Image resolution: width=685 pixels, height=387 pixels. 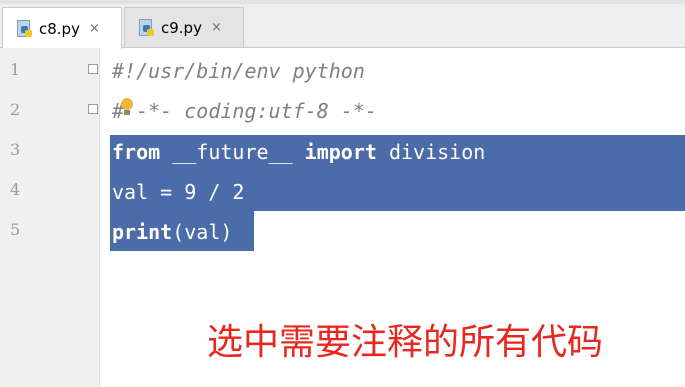 I want to click on tab-c8-py: c8.py ×, so click(x=62, y=28).